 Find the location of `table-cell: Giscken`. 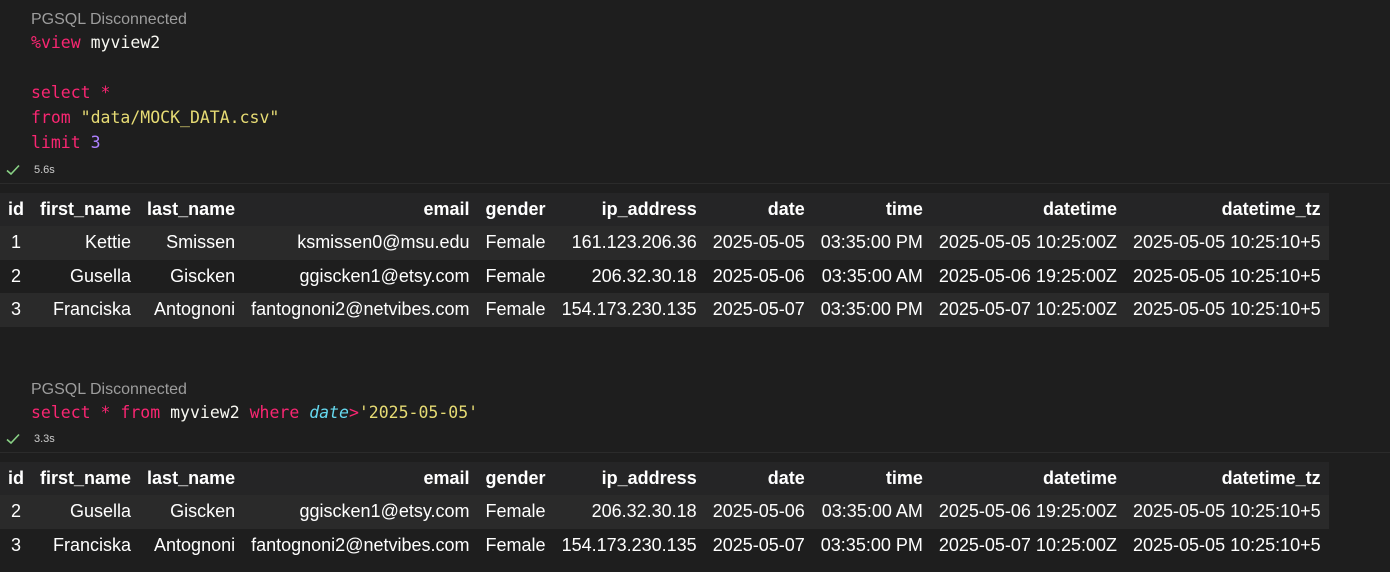

table-cell: Giscken is located at coordinates (203, 511).